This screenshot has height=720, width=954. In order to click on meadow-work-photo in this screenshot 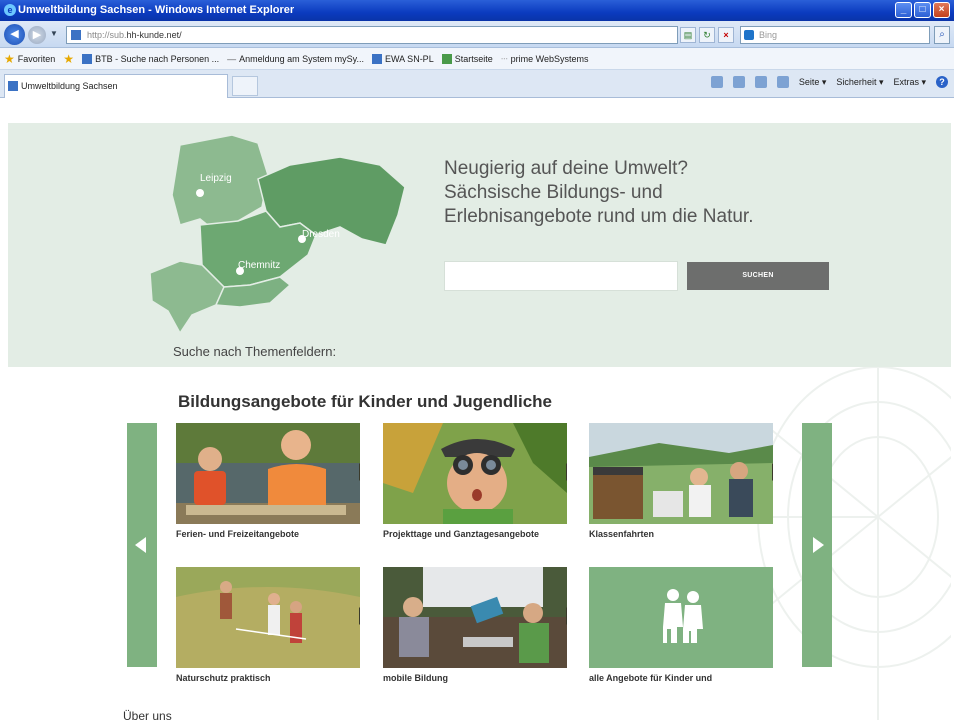, I will do `click(268, 617)`.